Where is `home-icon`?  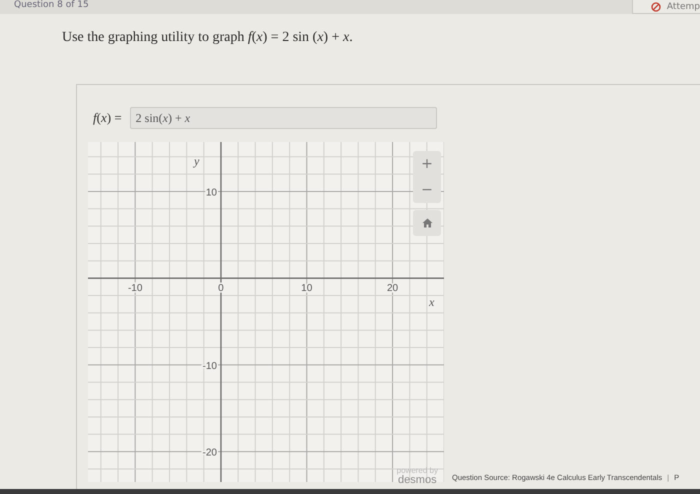 home-icon is located at coordinates (427, 223).